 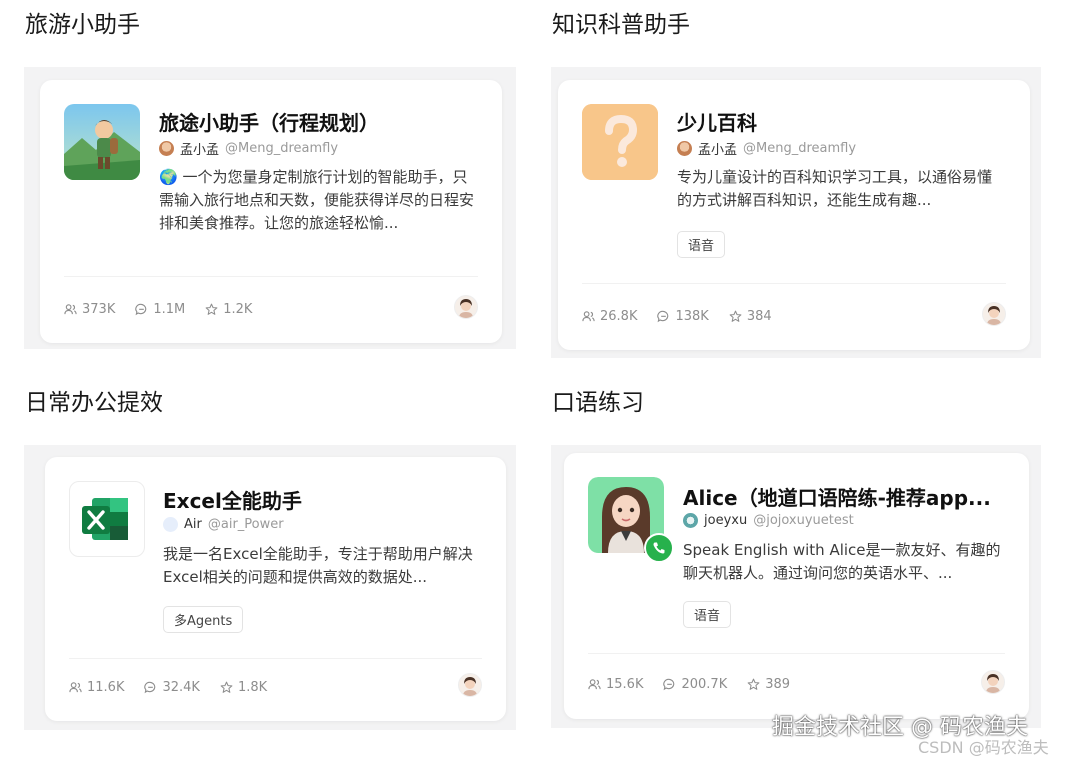 I want to click on agent-avatar-kids, so click(x=620, y=142).